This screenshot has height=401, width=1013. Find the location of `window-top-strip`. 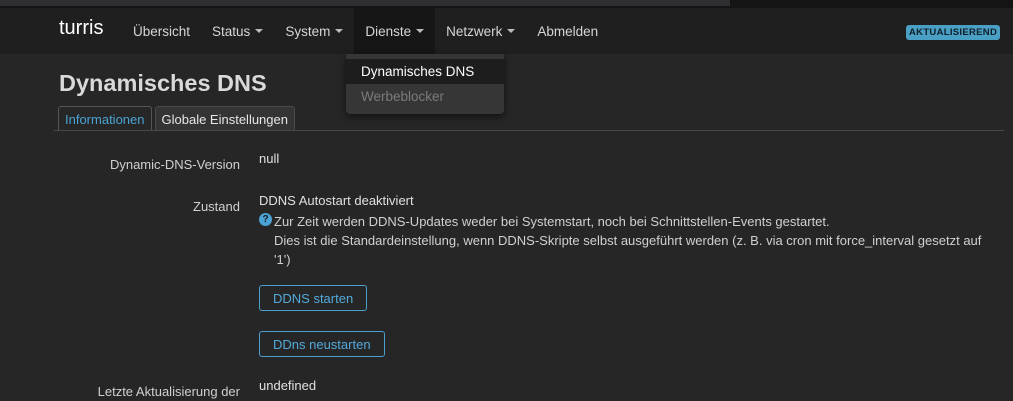

window-top-strip is located at coordinates (506, 4).